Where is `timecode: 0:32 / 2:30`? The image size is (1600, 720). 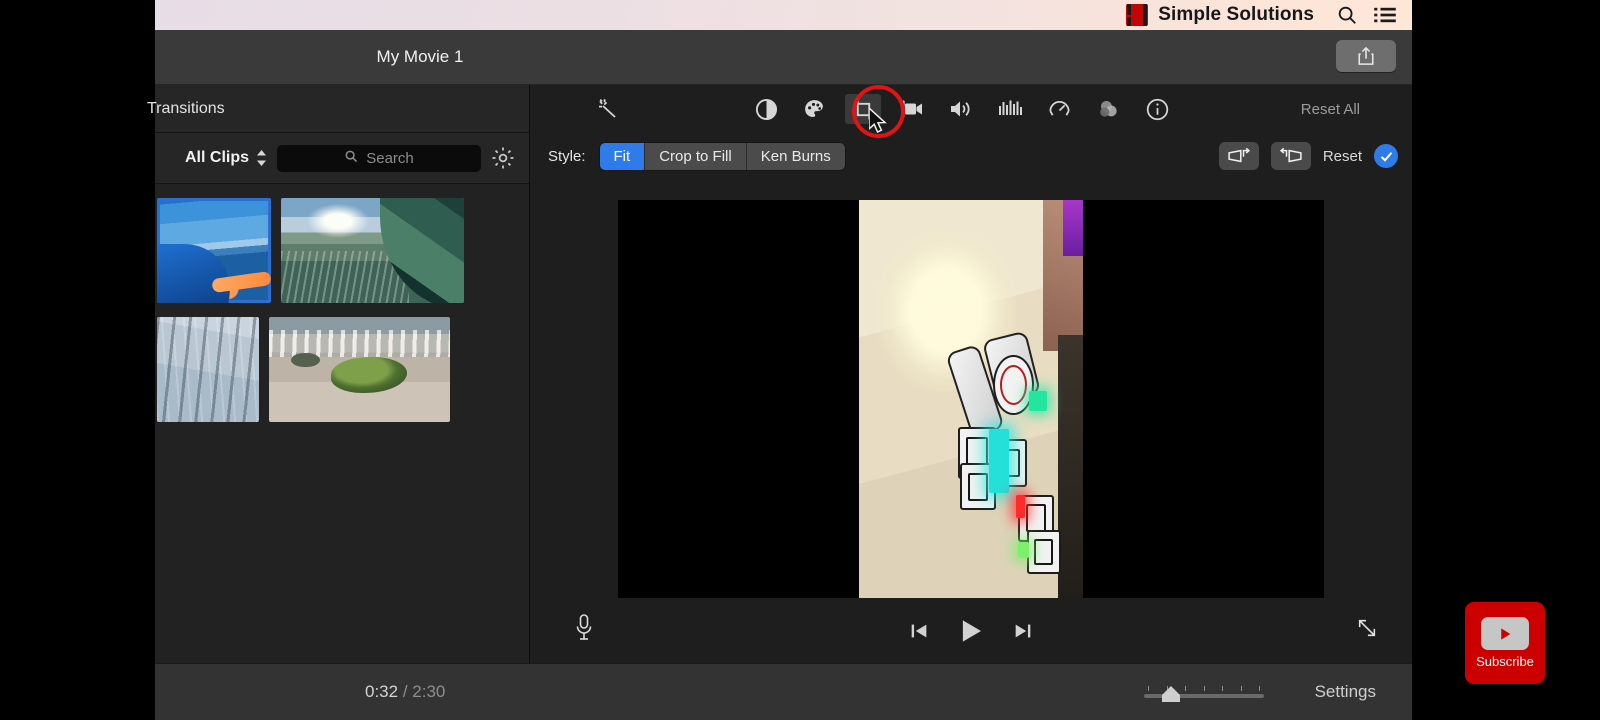 timecode: 0:32 / 2:30 is located at coordinates (405, 692).